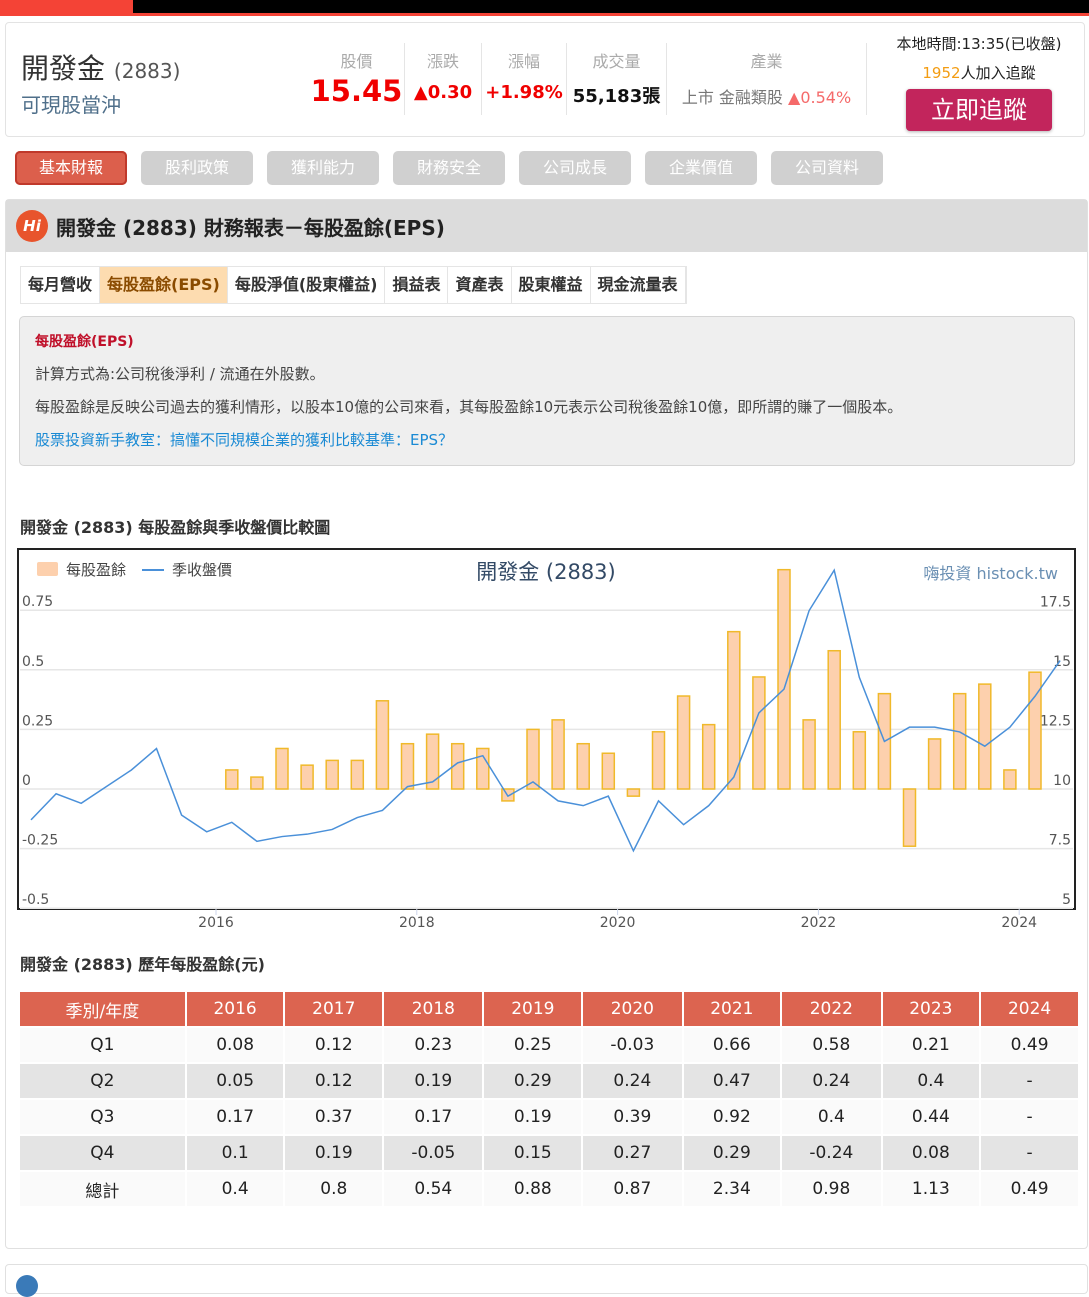 The image size is (1089, 1297). Describe the element at coordinates (40, 841) in the screenshot. I see `y-left-tick-label: -0.25` at that location.